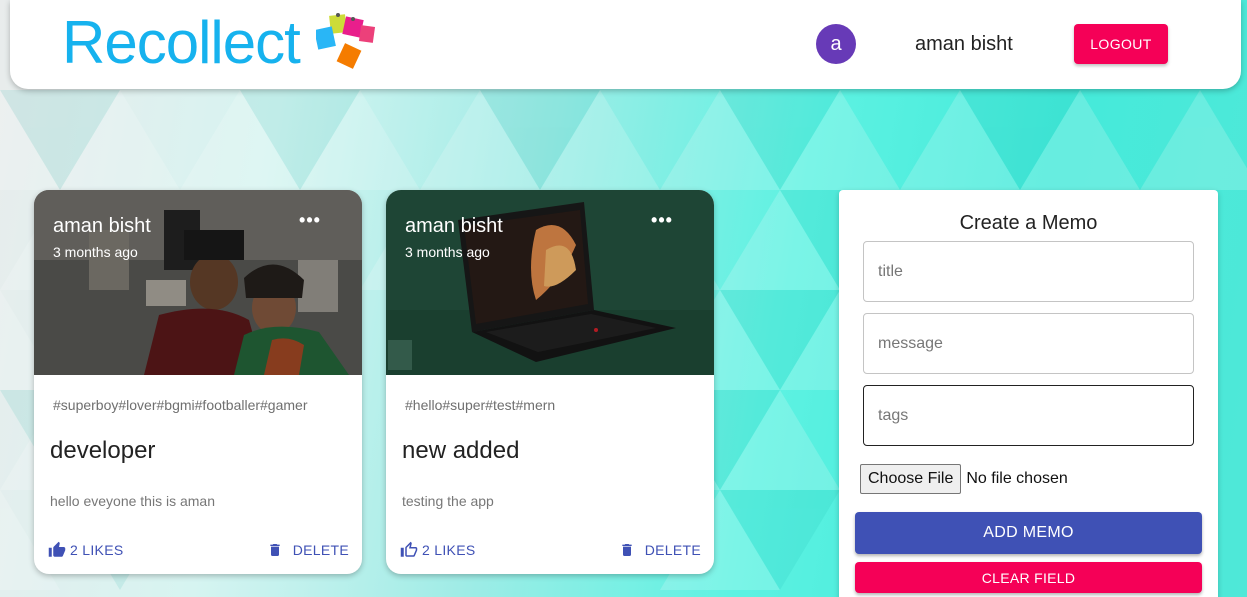 The image size is (1247, 597). What do you see at coordinates (346, 41) in the screenshot?
I see `sticky-notes-logo-icon` at bounding box center [346, 41].